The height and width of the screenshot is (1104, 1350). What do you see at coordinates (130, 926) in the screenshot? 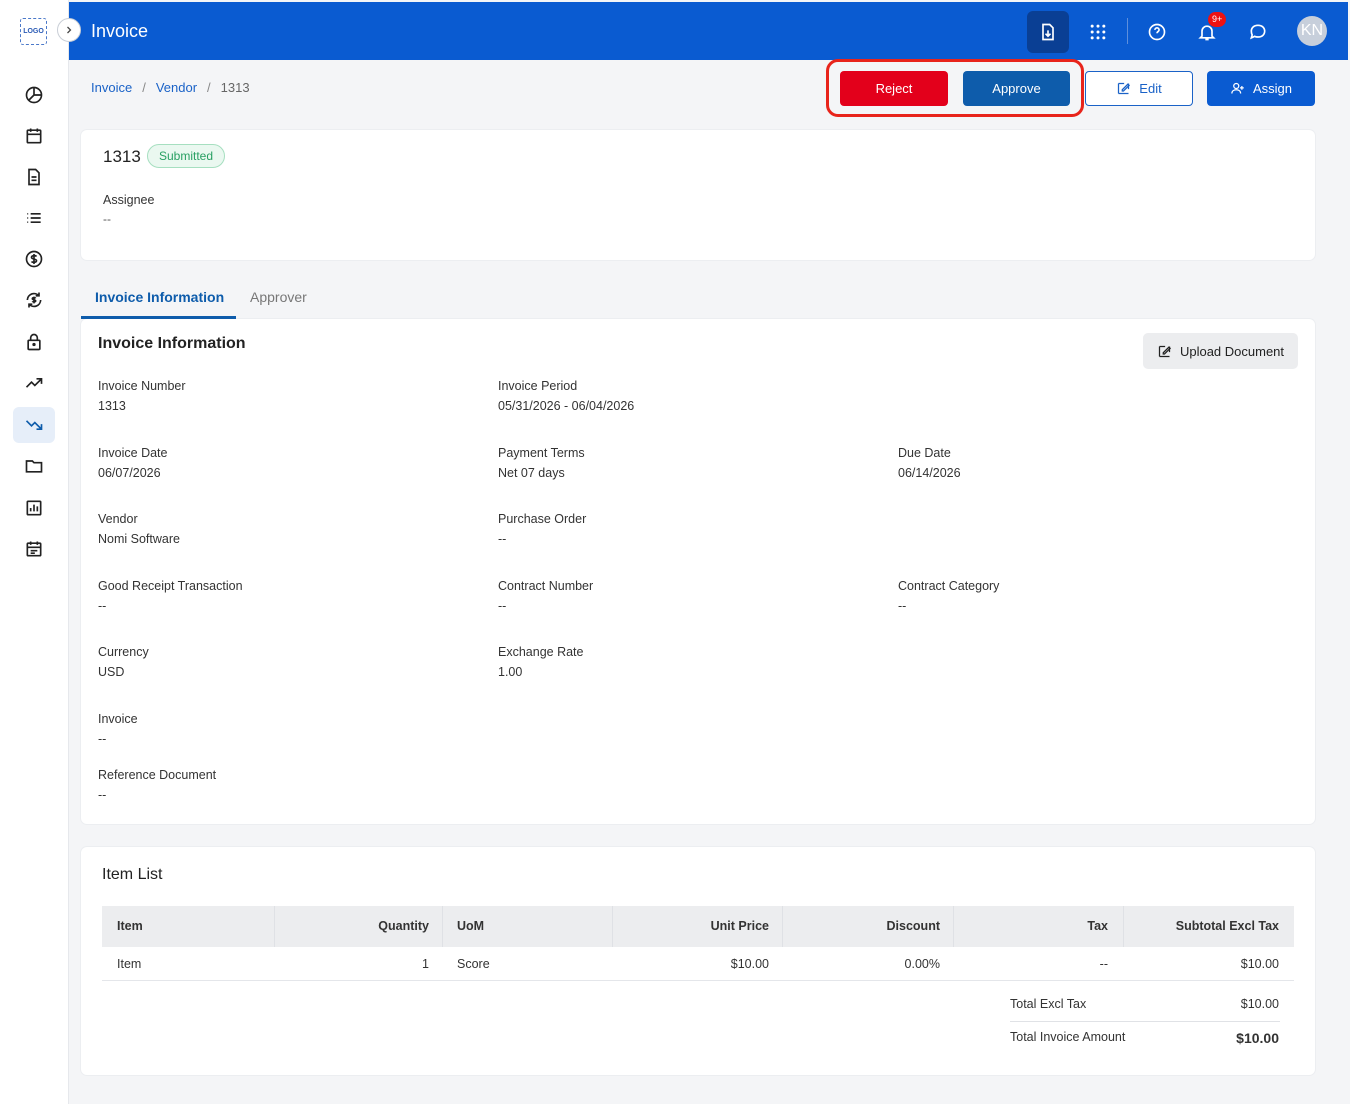
I see `col-item: Item` at bounding box center [130, 926].